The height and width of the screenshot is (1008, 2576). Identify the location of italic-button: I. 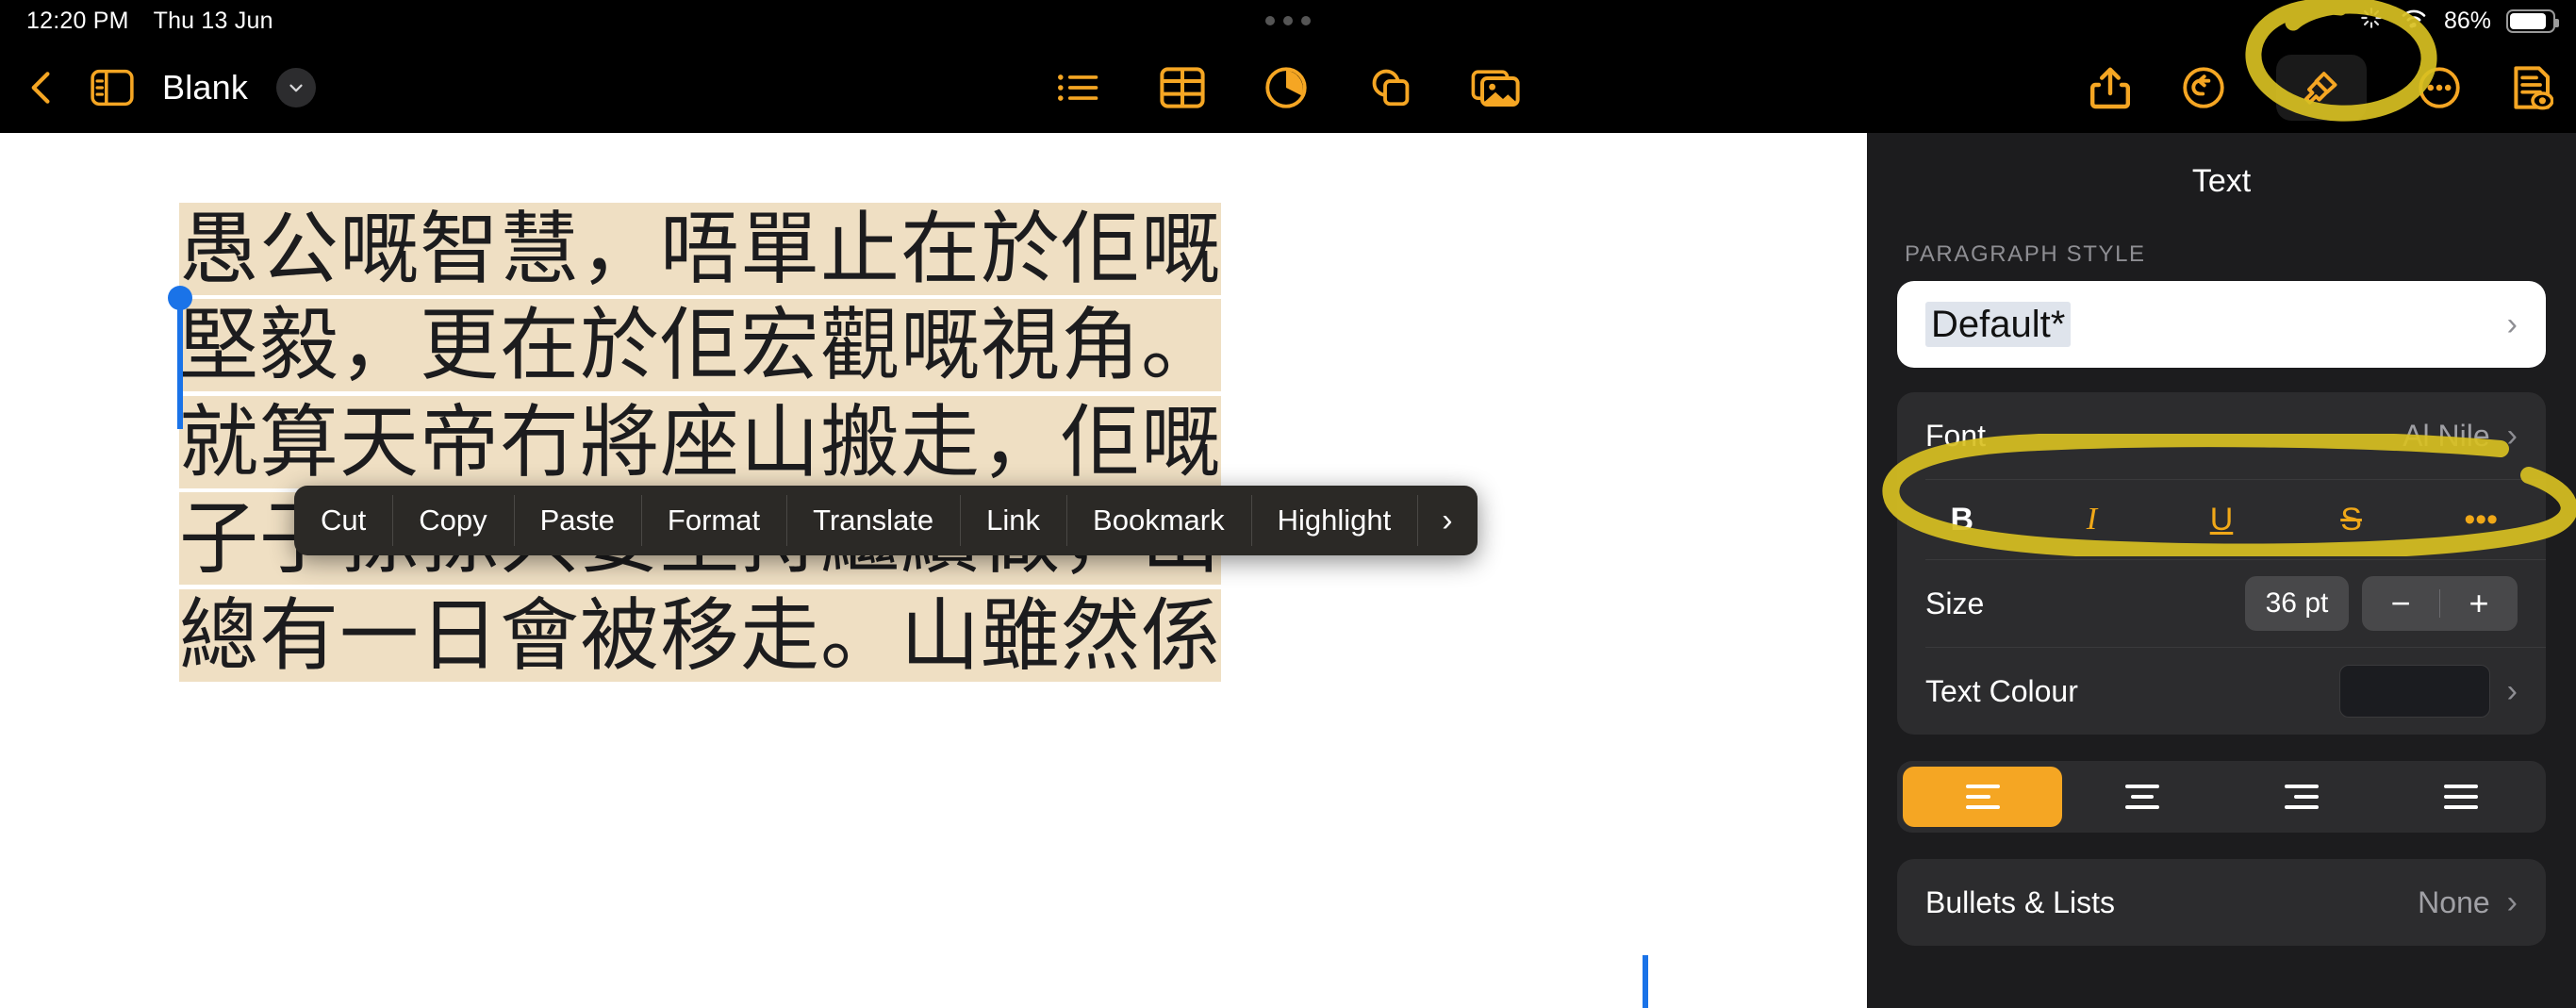
(2092, 519).